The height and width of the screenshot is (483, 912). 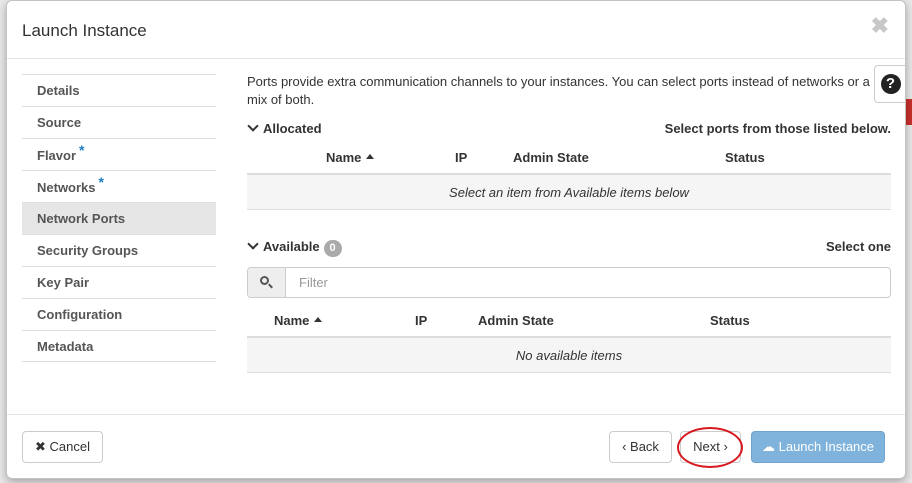 I want to click on nav-item-networks: Networks *, so click(x=119, y=186).